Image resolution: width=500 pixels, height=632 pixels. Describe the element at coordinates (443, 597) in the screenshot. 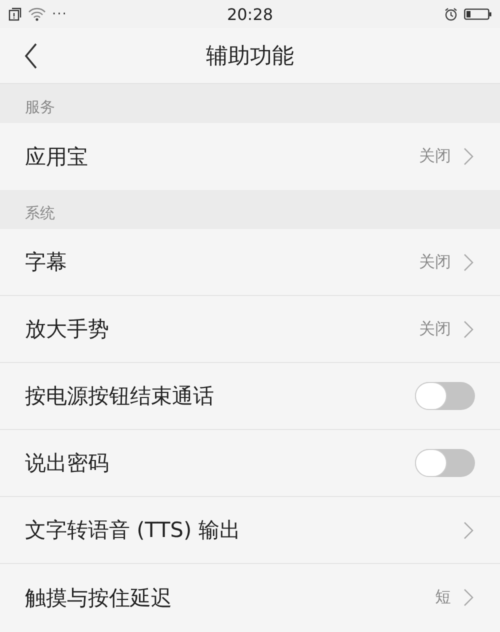

I see `row-value: 短` at that location.